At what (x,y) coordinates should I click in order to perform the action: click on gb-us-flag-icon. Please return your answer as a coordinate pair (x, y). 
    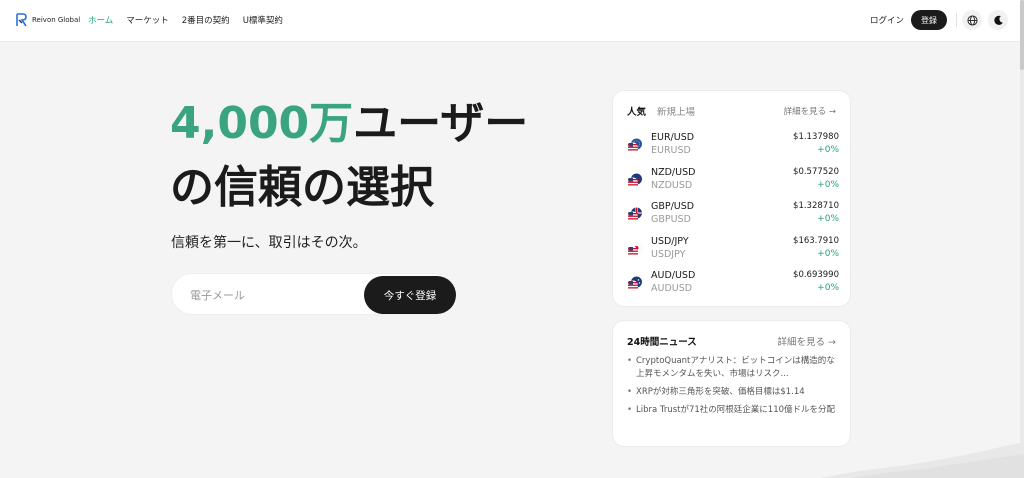
    Looking at the image, I should click on (635, 214).